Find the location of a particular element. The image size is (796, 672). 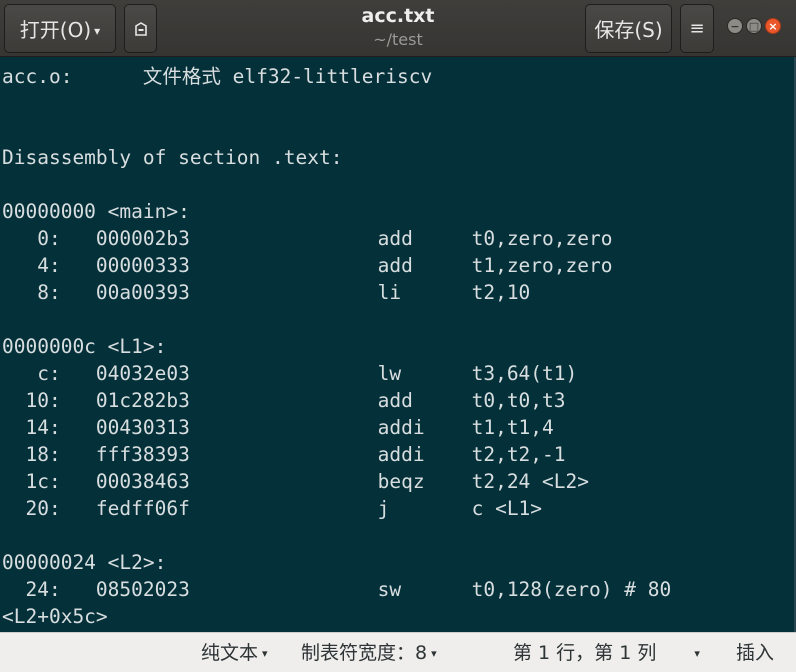

code-line: 00000024 <L2>: is located at coordinates (84, 562).